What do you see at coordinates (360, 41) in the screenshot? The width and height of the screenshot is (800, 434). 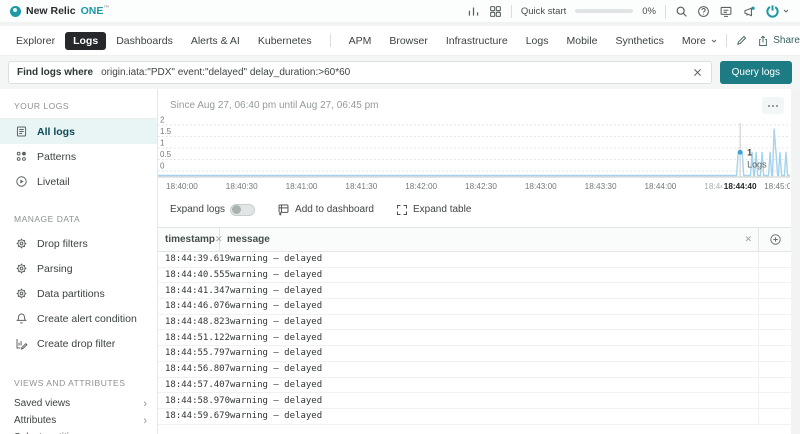 I see `nav-tab-apm: APM` at bounding box center [360, 41].